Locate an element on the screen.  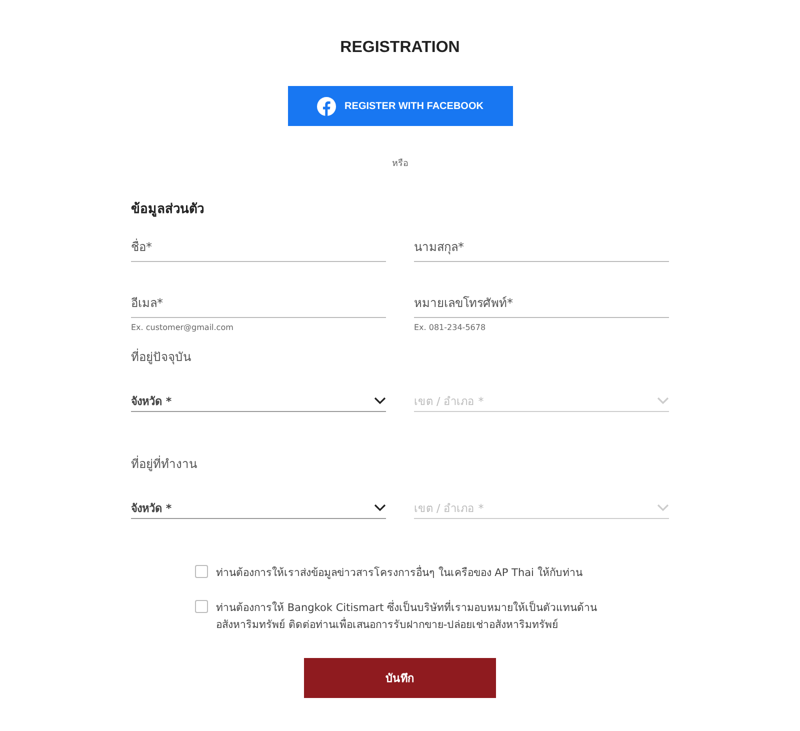
input-field: ชื่อ* is located at coordinates (258, 247).